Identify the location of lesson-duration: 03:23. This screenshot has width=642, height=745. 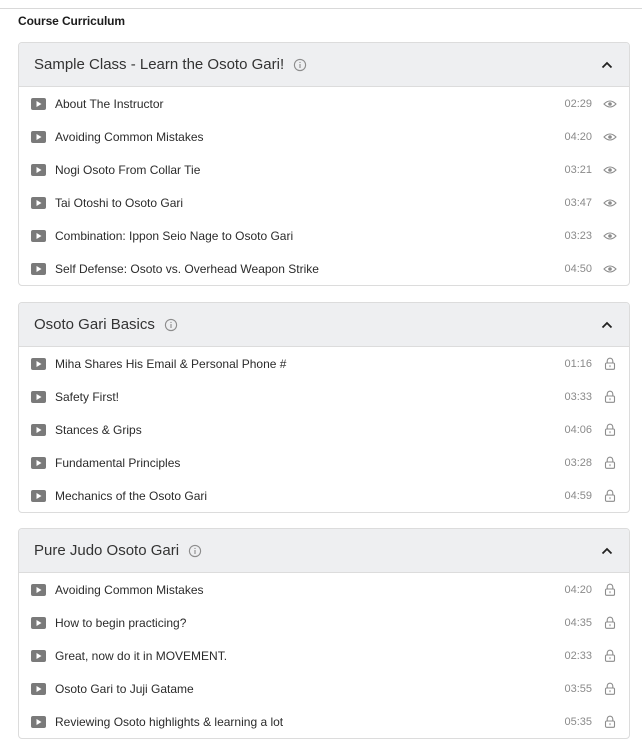
(578, 235).